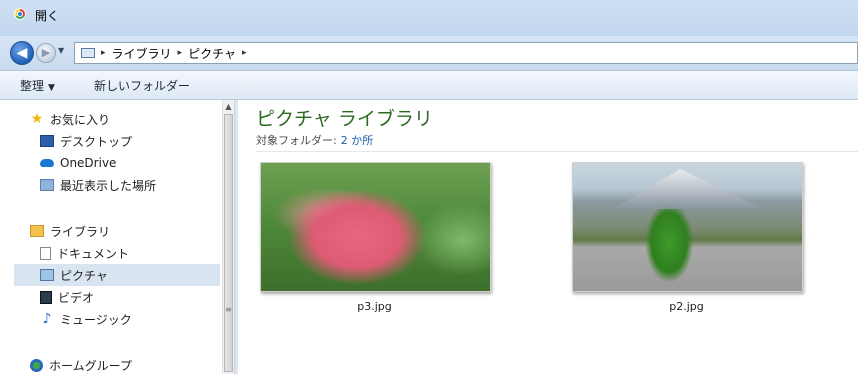 This screenshot has height=376, width=858. I want to click on documents-icon, so click(45, 253).